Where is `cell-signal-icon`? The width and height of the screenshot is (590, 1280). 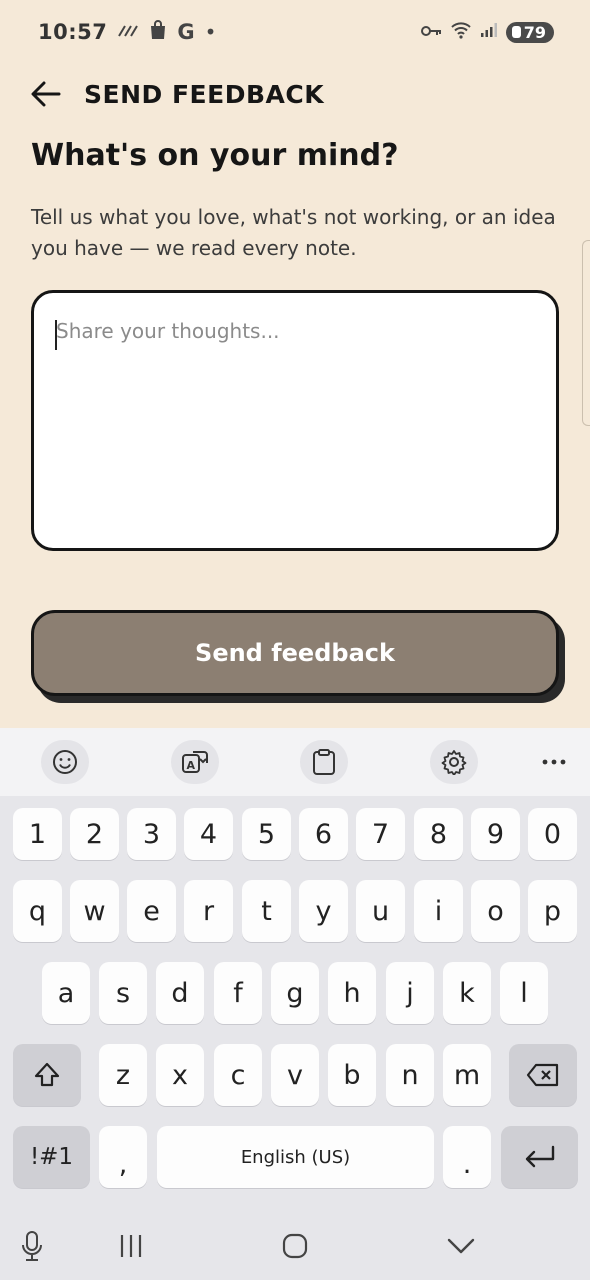 cell-signal-icon is located at coordinates (489, 32).